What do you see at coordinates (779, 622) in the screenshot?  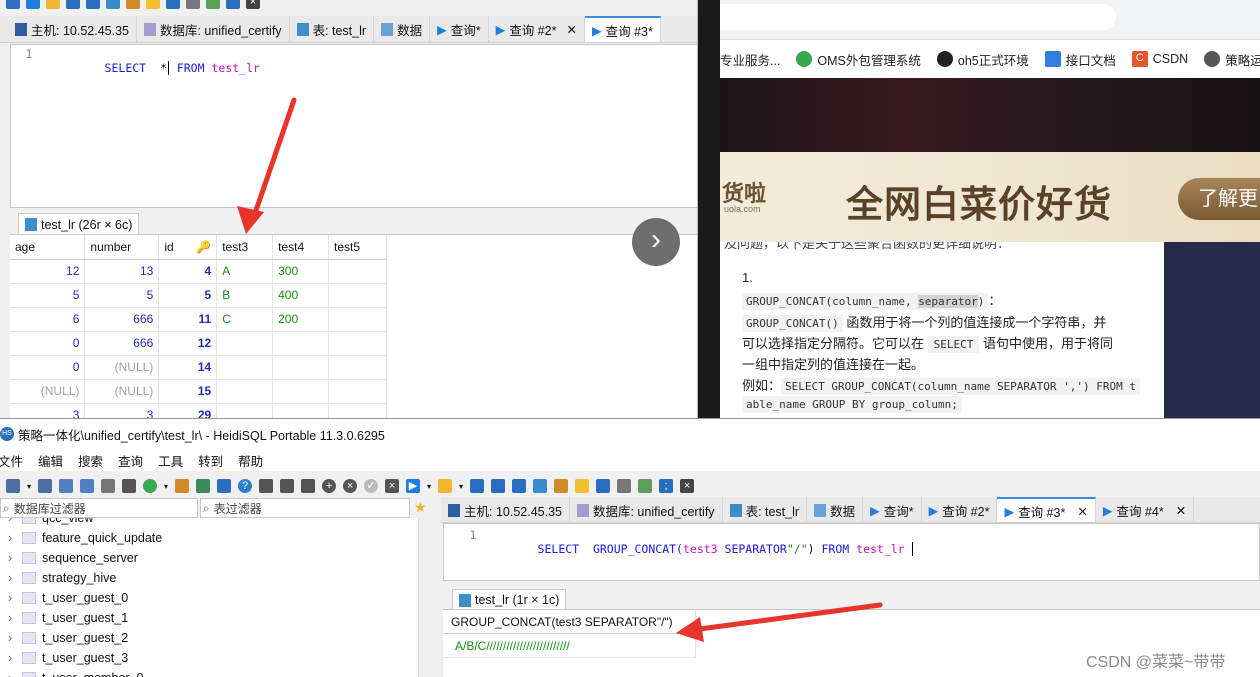 I see `arrow-to-result-header` at bounding box center [779, 622].